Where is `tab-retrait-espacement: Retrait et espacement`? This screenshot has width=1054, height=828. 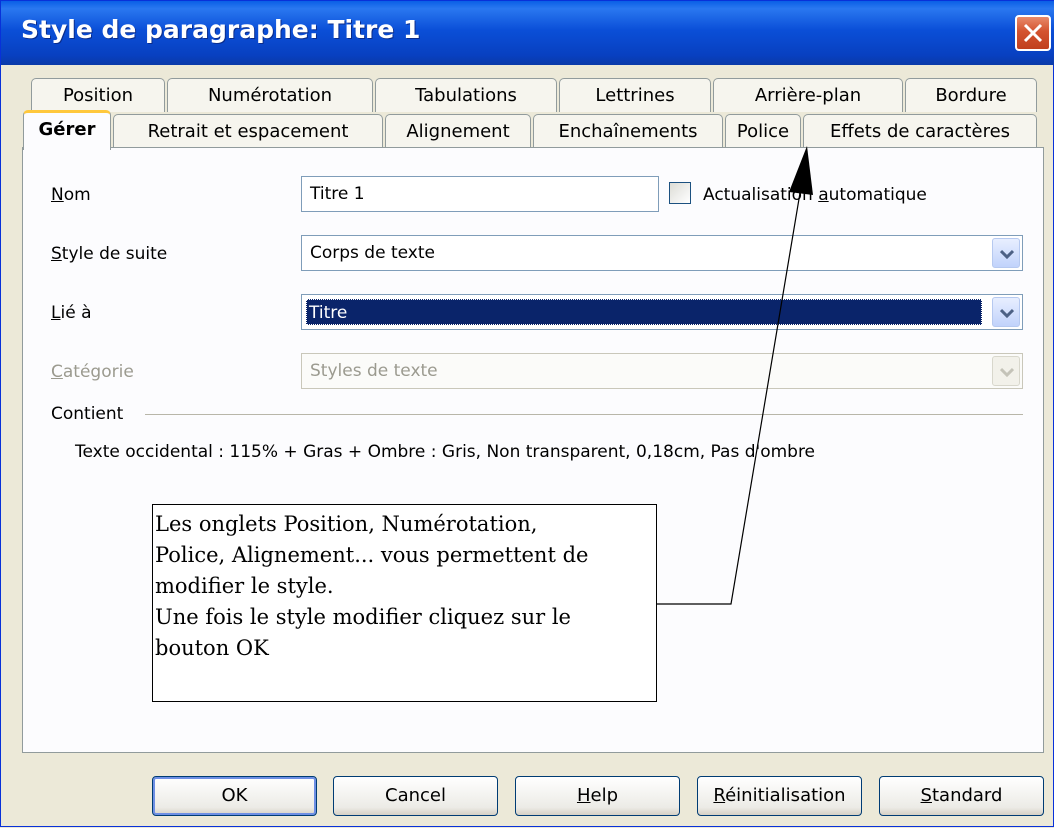 tab-retrait-espacement: Retrait et espacement is located at coordinates (248, 131).